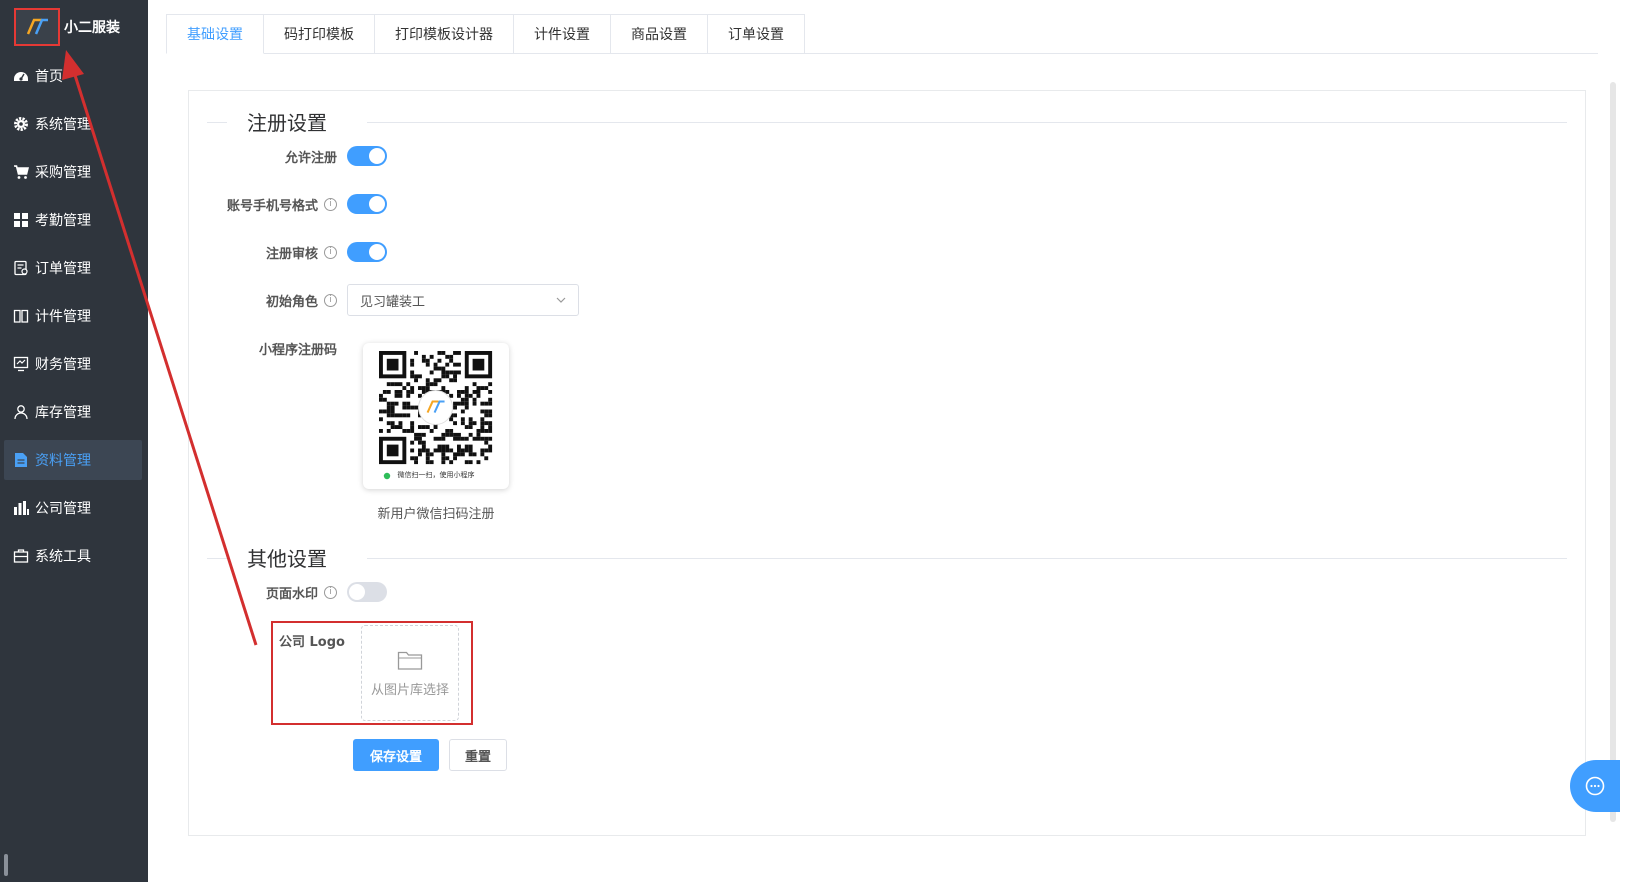 Image resolution: width=1628 pixels, height=882 pixels. I want to click on sidebar-item-tools: 系统工具, so click(74, 556).